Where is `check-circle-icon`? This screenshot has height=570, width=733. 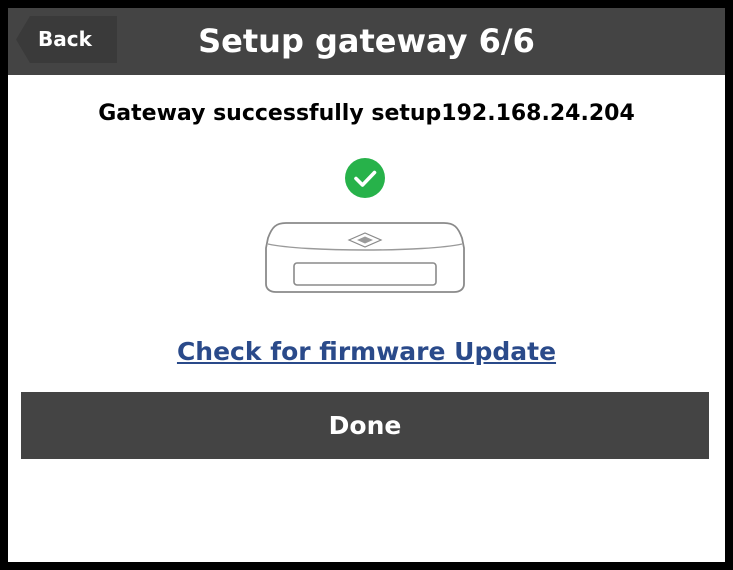
check-circle-icon is located at coordinates (365, 178).